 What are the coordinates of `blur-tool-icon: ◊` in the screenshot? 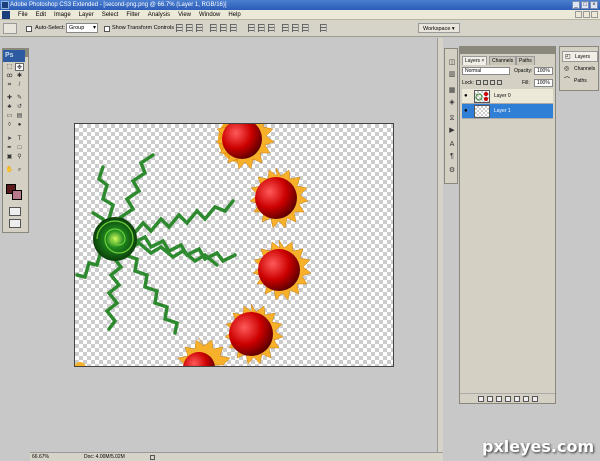 It's located at (9, 125).